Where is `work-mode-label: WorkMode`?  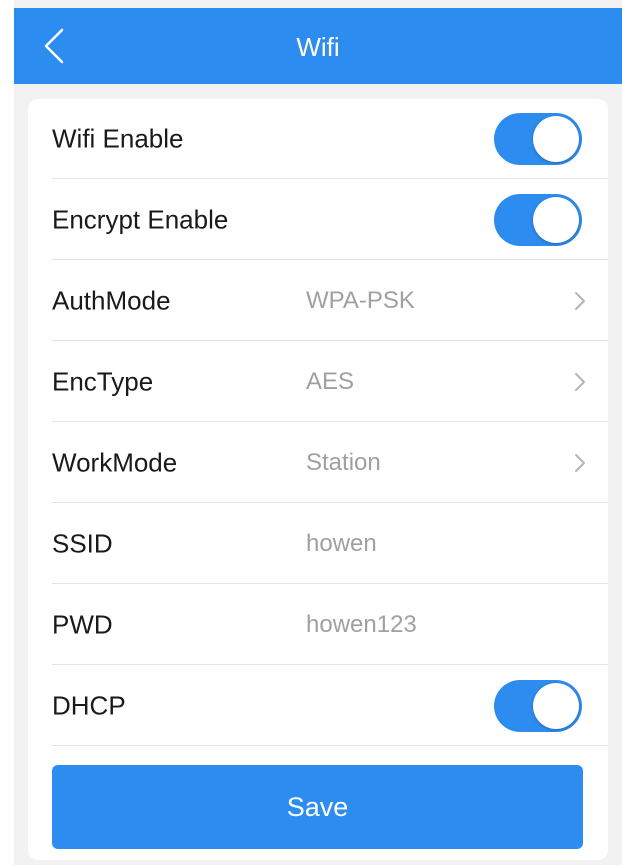
work-mode-label: WorkMode is located at coordinates (115, 462).